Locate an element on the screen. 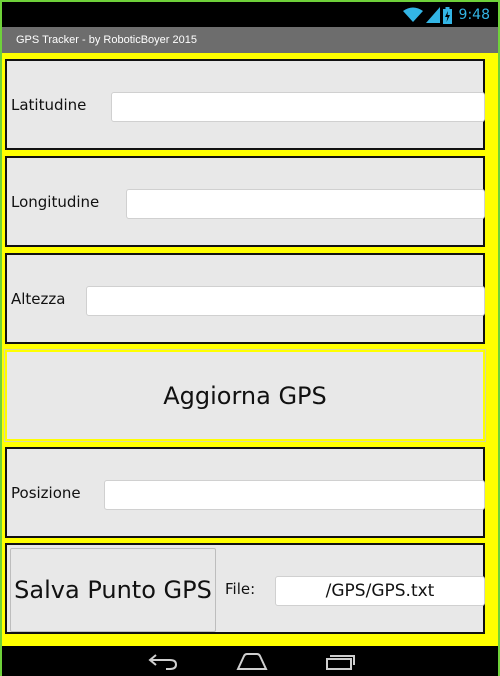 The height and width of the screenshot is (676, 500). file-label: File: is located at coordinates (240, 589).